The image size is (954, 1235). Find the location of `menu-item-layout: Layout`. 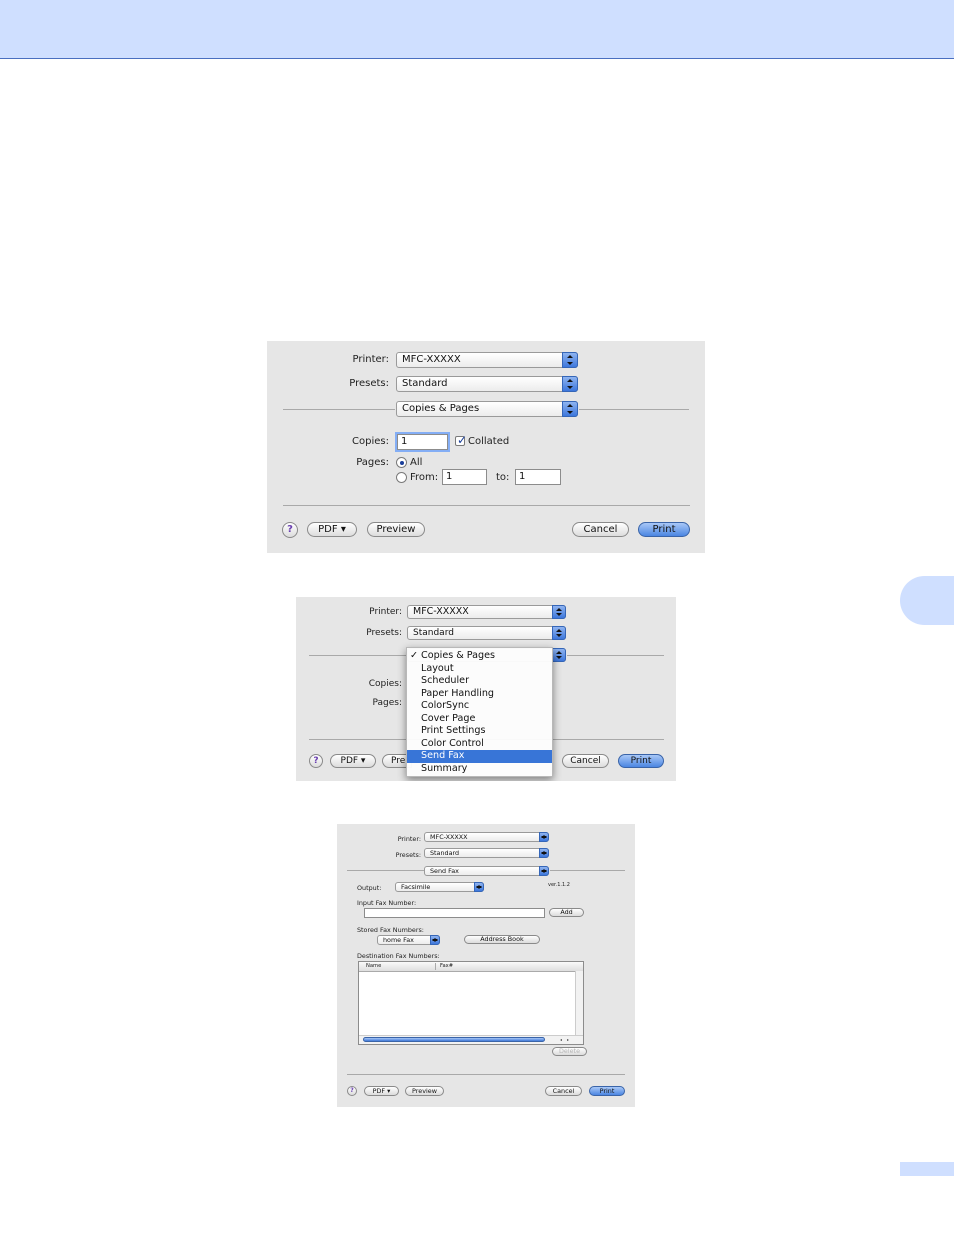

menu-item-layout: Layout is located at coordinates (479, 669).